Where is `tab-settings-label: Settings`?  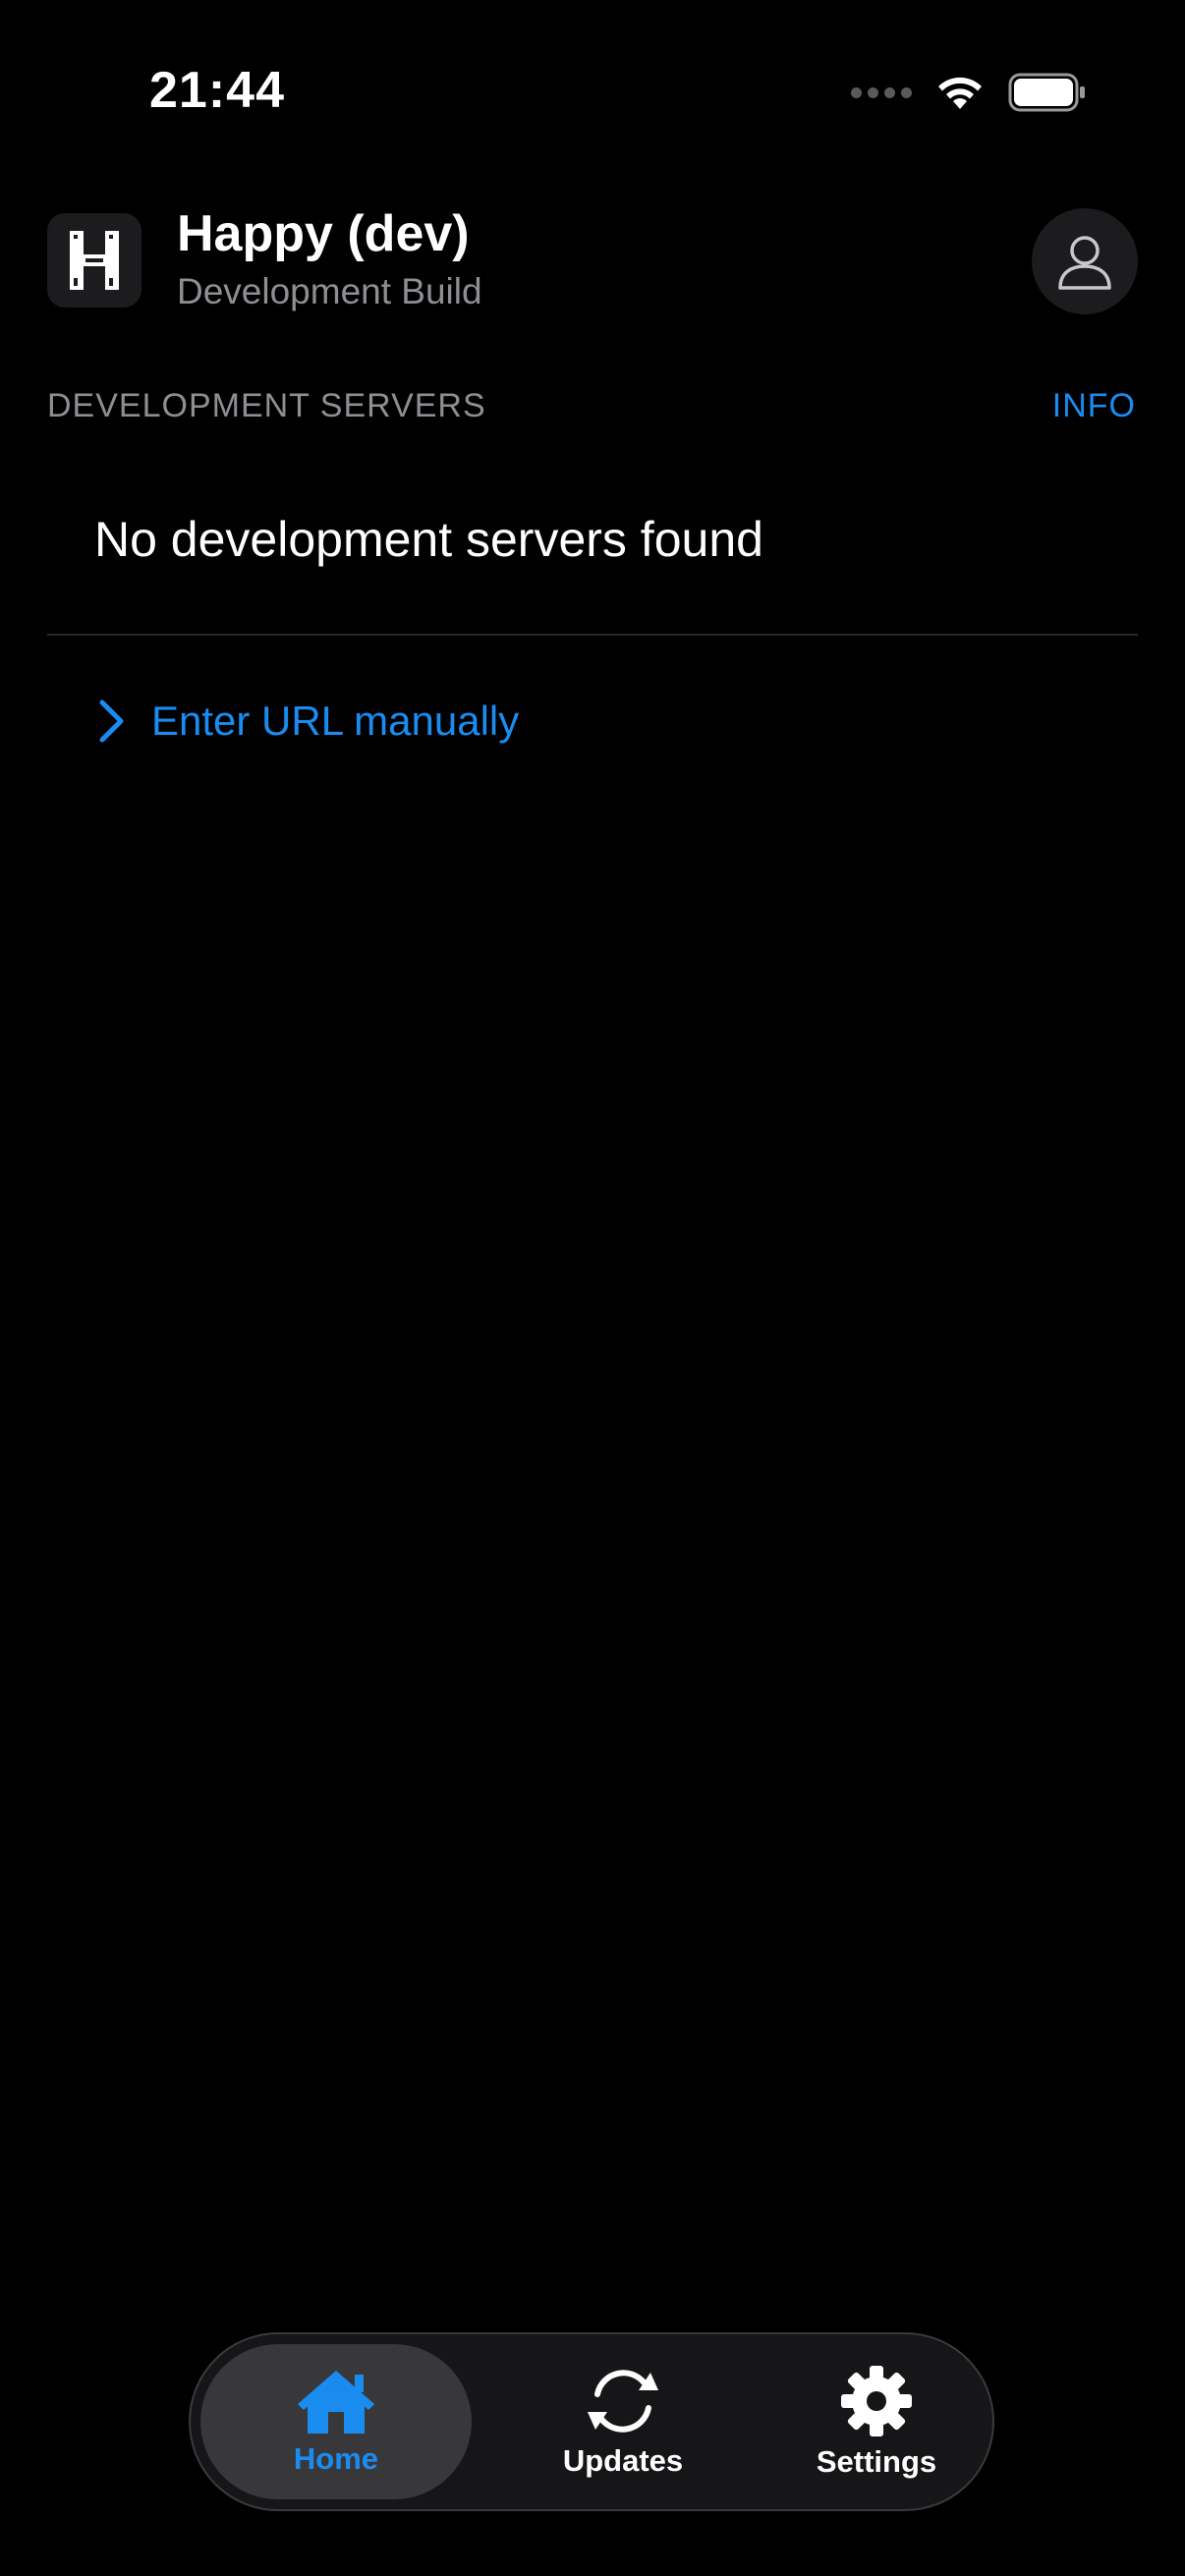 tab-settings-label: Settings is located at coordinates (877, 2461).